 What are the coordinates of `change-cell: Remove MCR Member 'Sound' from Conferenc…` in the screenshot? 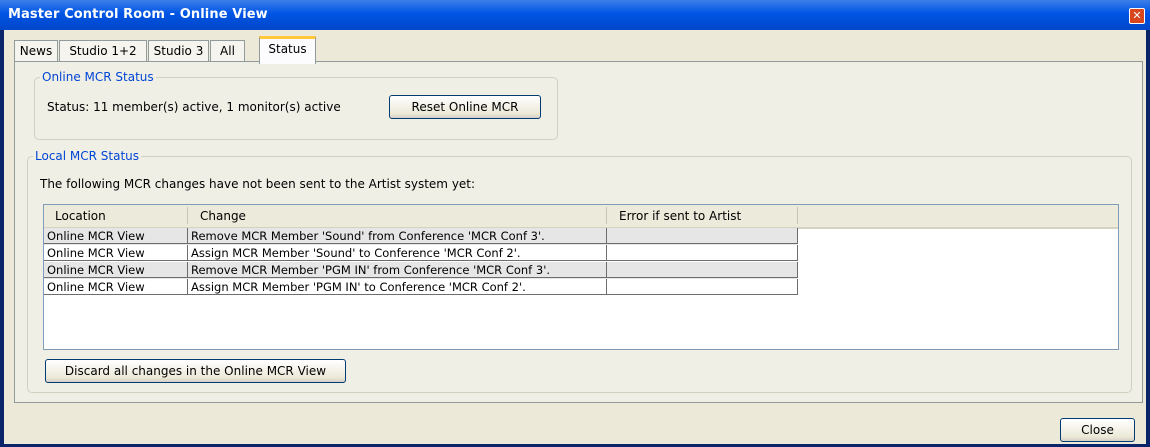 It's located at (397, 236).